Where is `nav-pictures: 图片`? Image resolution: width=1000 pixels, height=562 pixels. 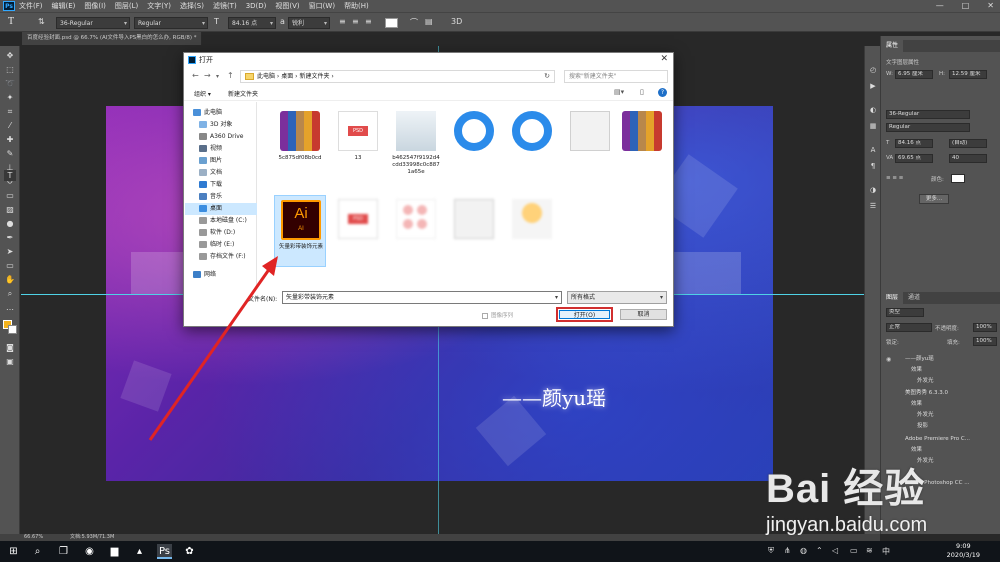 nav-pictures: 图片 is located at coordinates (221, 161).